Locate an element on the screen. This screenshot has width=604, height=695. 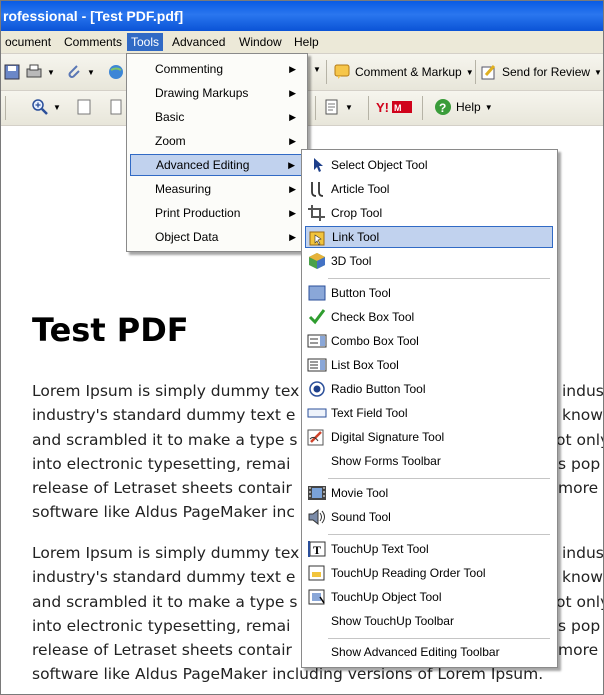
actual-size-button is located at coordinates (84, 107).